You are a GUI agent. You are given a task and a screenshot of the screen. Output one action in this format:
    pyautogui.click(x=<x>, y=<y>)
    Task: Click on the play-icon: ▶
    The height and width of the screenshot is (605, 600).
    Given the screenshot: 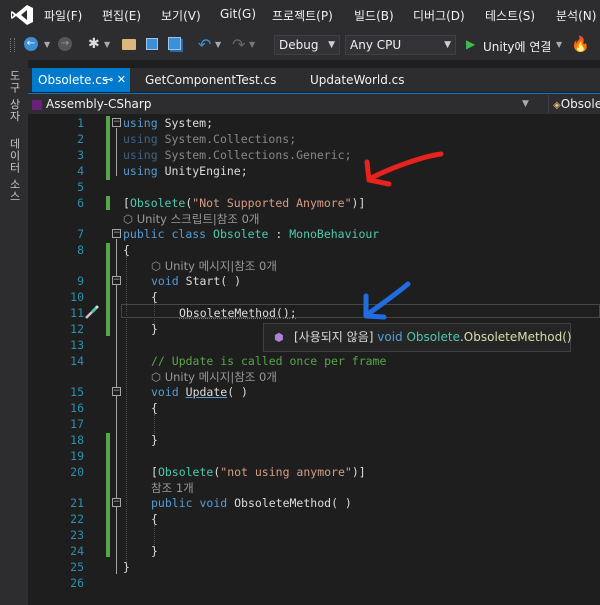 What is the action you would take?
    pyautogui.click(x=470, y=44)
    